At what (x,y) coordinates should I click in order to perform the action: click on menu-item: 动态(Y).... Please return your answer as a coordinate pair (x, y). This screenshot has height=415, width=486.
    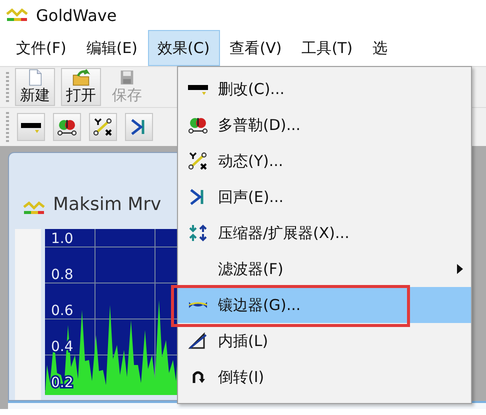
    Looking at the image, I should click on (324, 161).